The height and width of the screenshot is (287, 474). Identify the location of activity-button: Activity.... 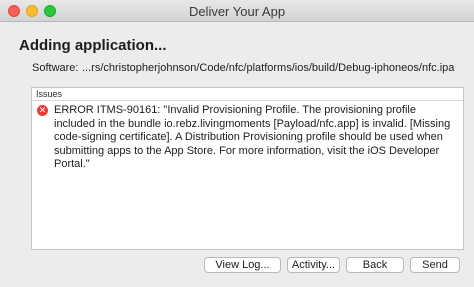
(313, 265).